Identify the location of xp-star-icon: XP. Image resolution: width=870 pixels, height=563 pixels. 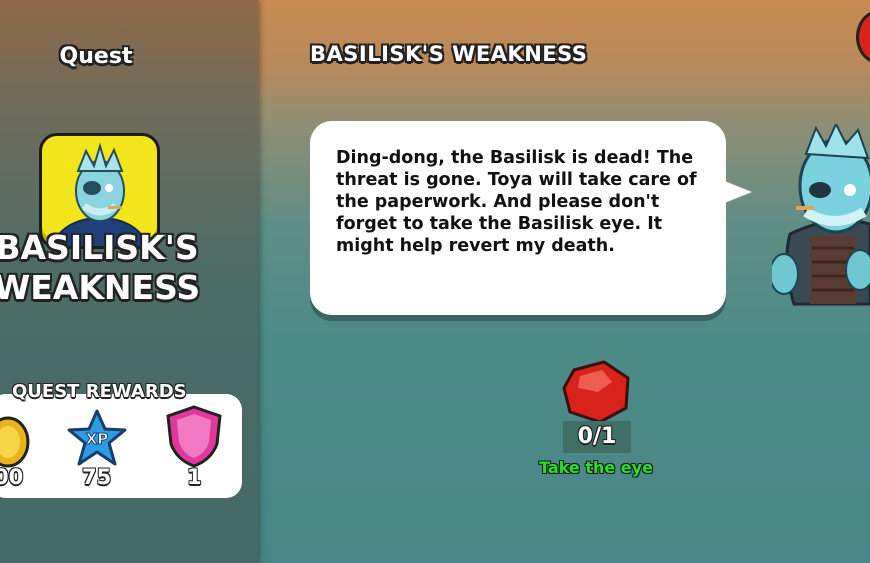
(97, 437).